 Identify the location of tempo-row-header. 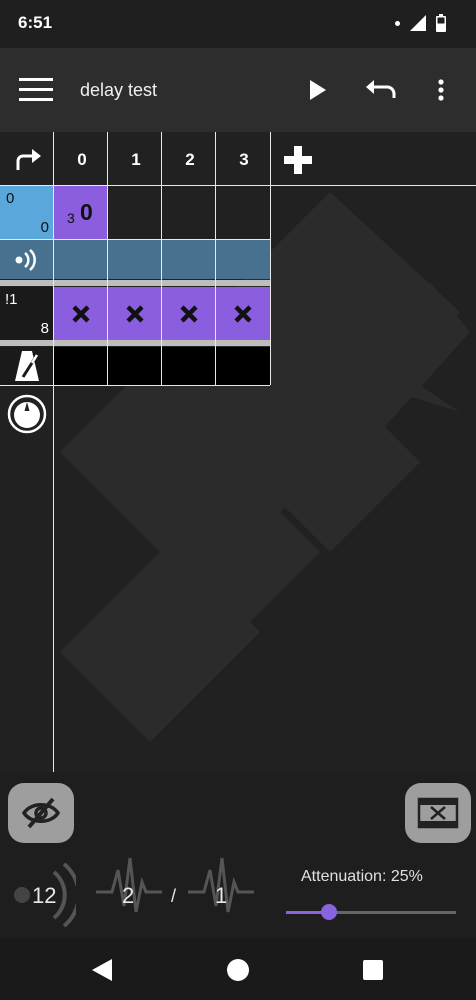
(26, 366).